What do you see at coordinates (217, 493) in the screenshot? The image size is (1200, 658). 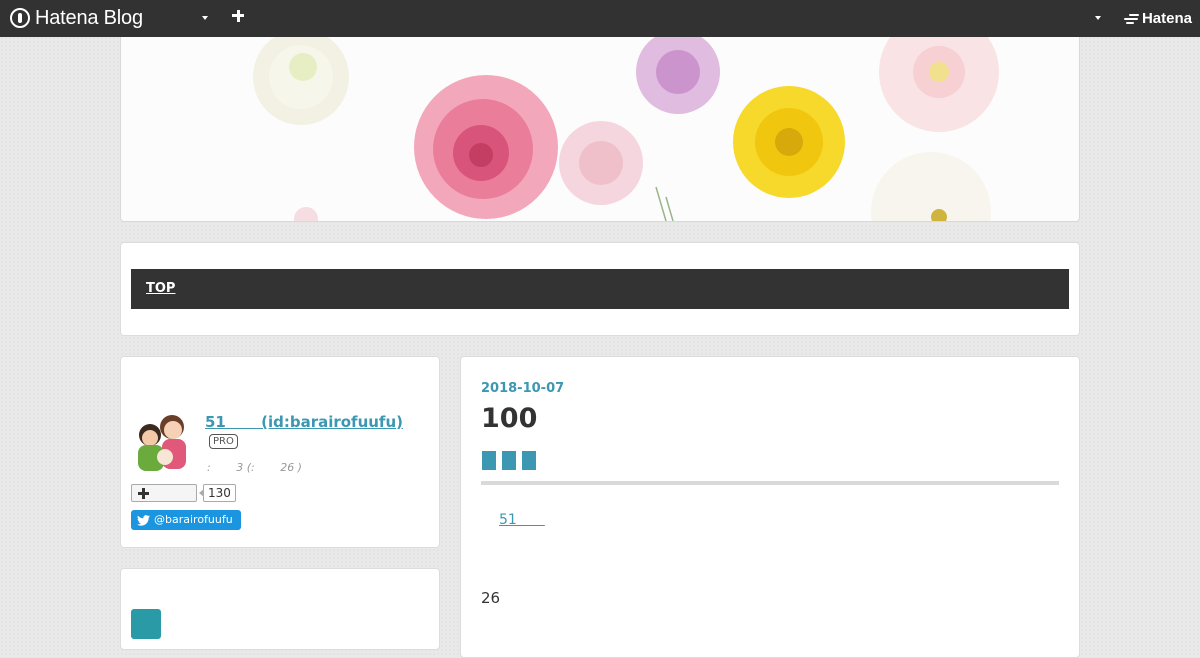 I see `follower-count: 130` at bounding box center [217, 493].